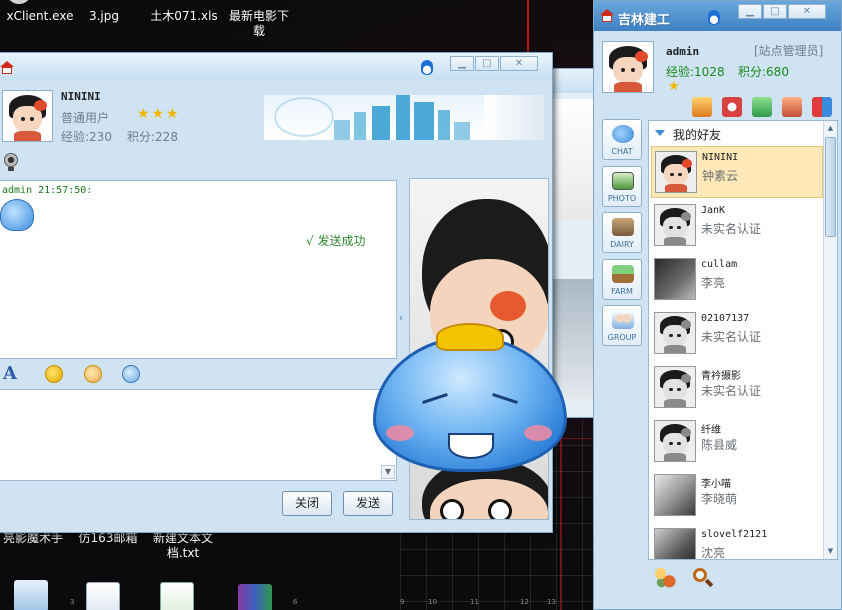 The image size is (842, 610). I want to click on friend-realname: 未实名认证, so click(731, 229).